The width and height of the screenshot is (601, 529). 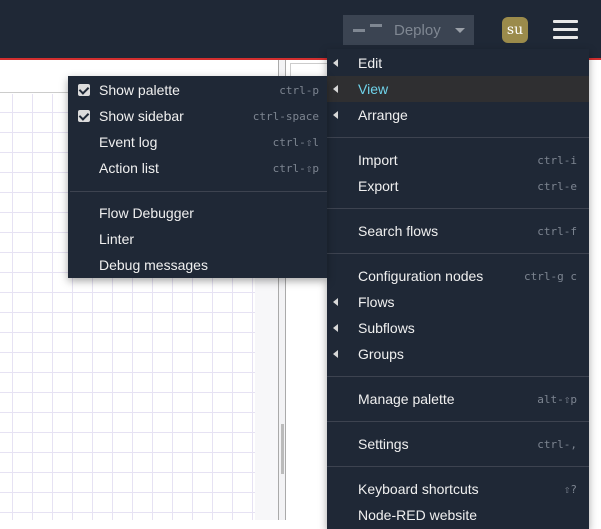 I want to click on menu-item-shortcut: ctrl-space, so click(x=285, y=116).